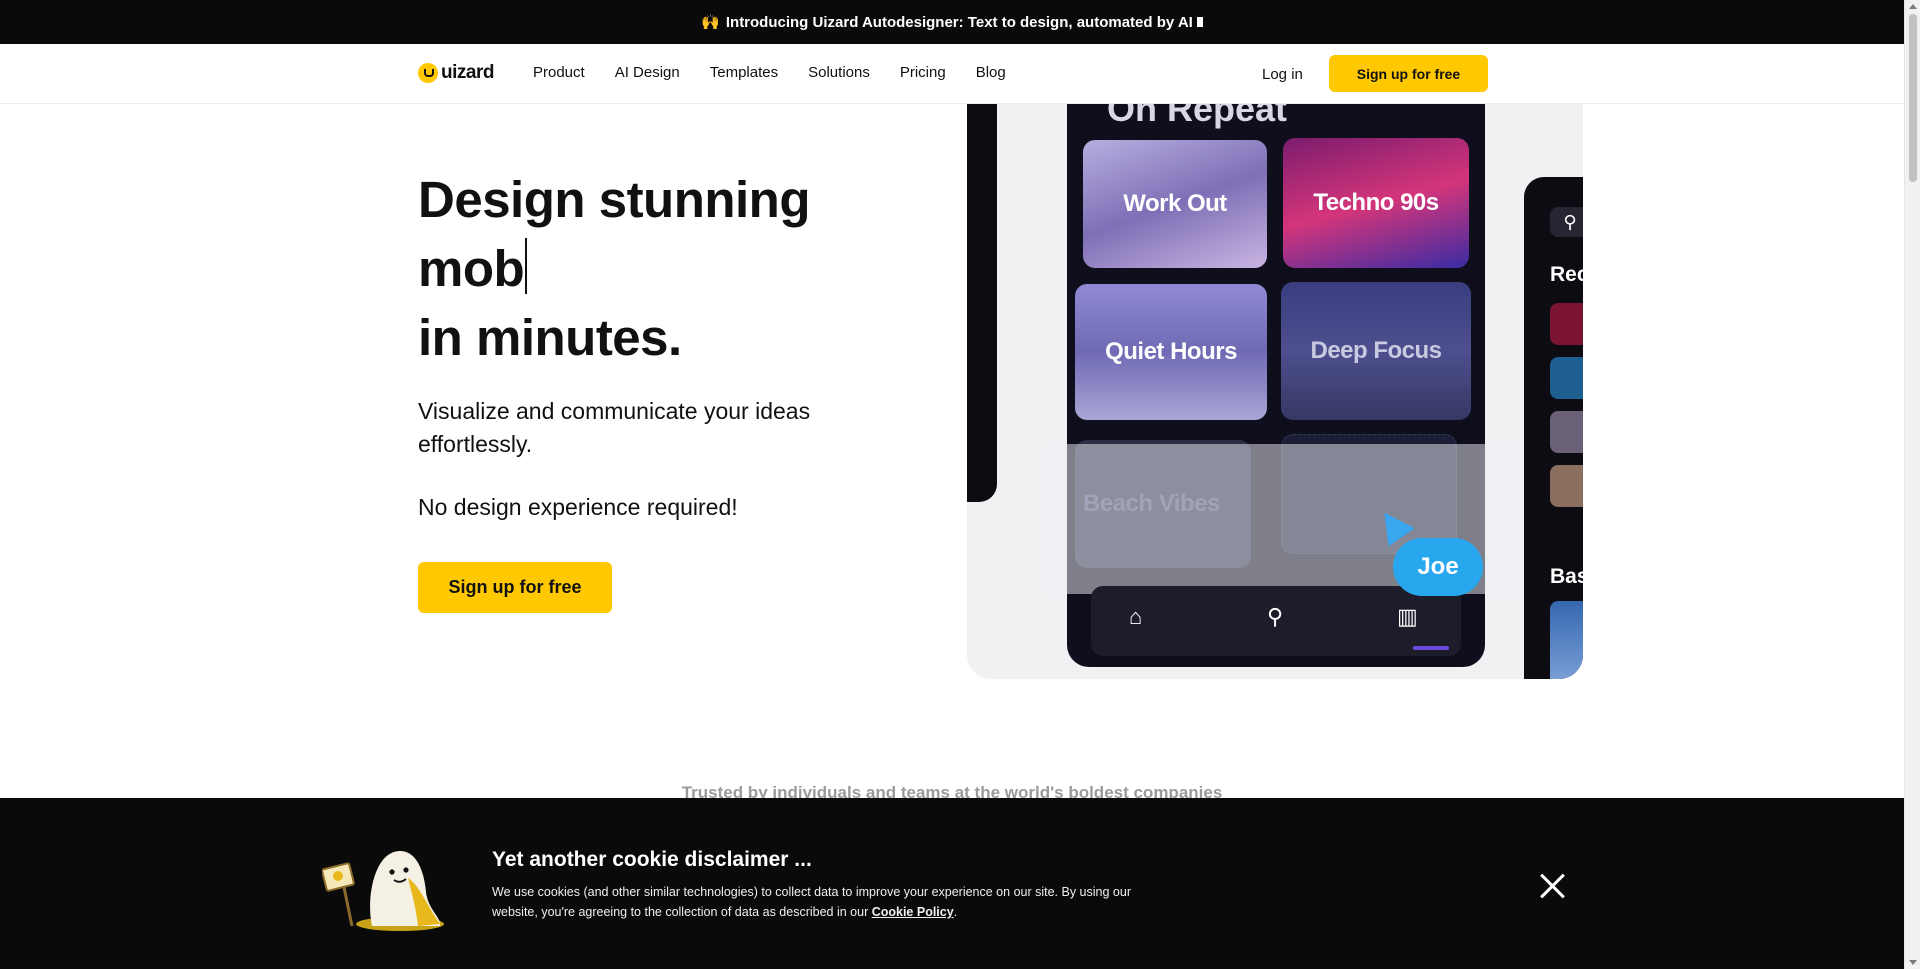 This screenshot has width=1920, height=969. Describe the element at coordinates (647, 72) in the screenshot. I see `nav-ai-design: AI Design` at that location.